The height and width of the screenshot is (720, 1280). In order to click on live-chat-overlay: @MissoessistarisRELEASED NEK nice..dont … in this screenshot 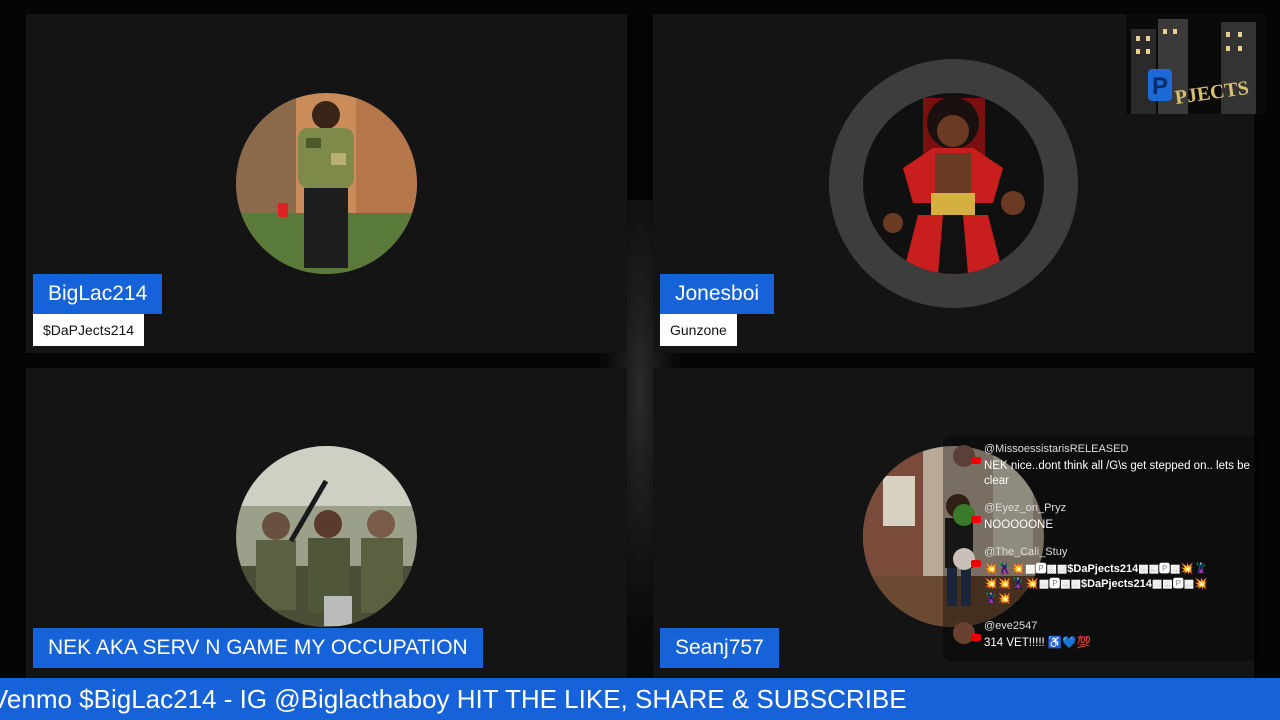, I will do `click(1103, 548)`.